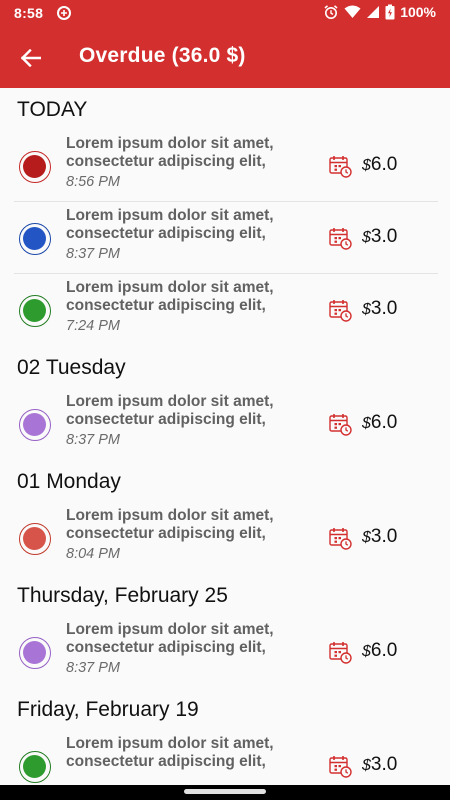  Describe the element at coordinates (93, 326) in the screenshot. I see `item-time: 7:24 PM` at that location.